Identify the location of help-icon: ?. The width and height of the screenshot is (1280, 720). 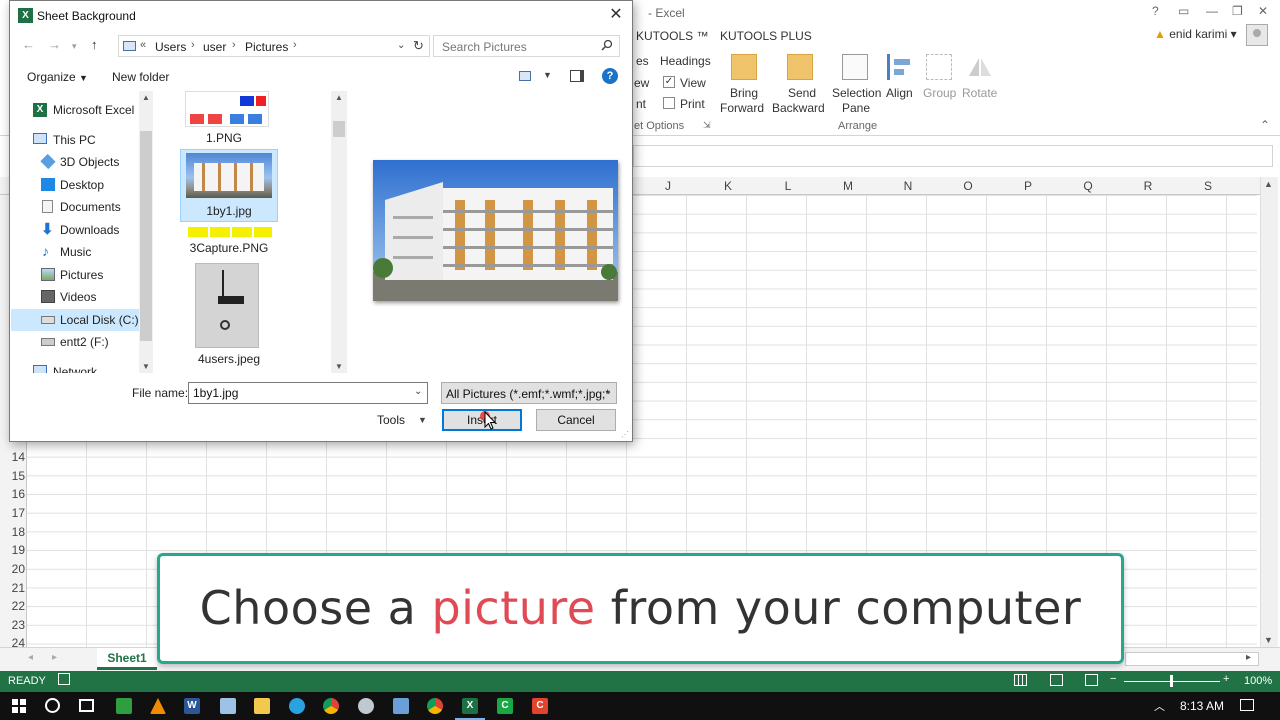
(1155, 11).